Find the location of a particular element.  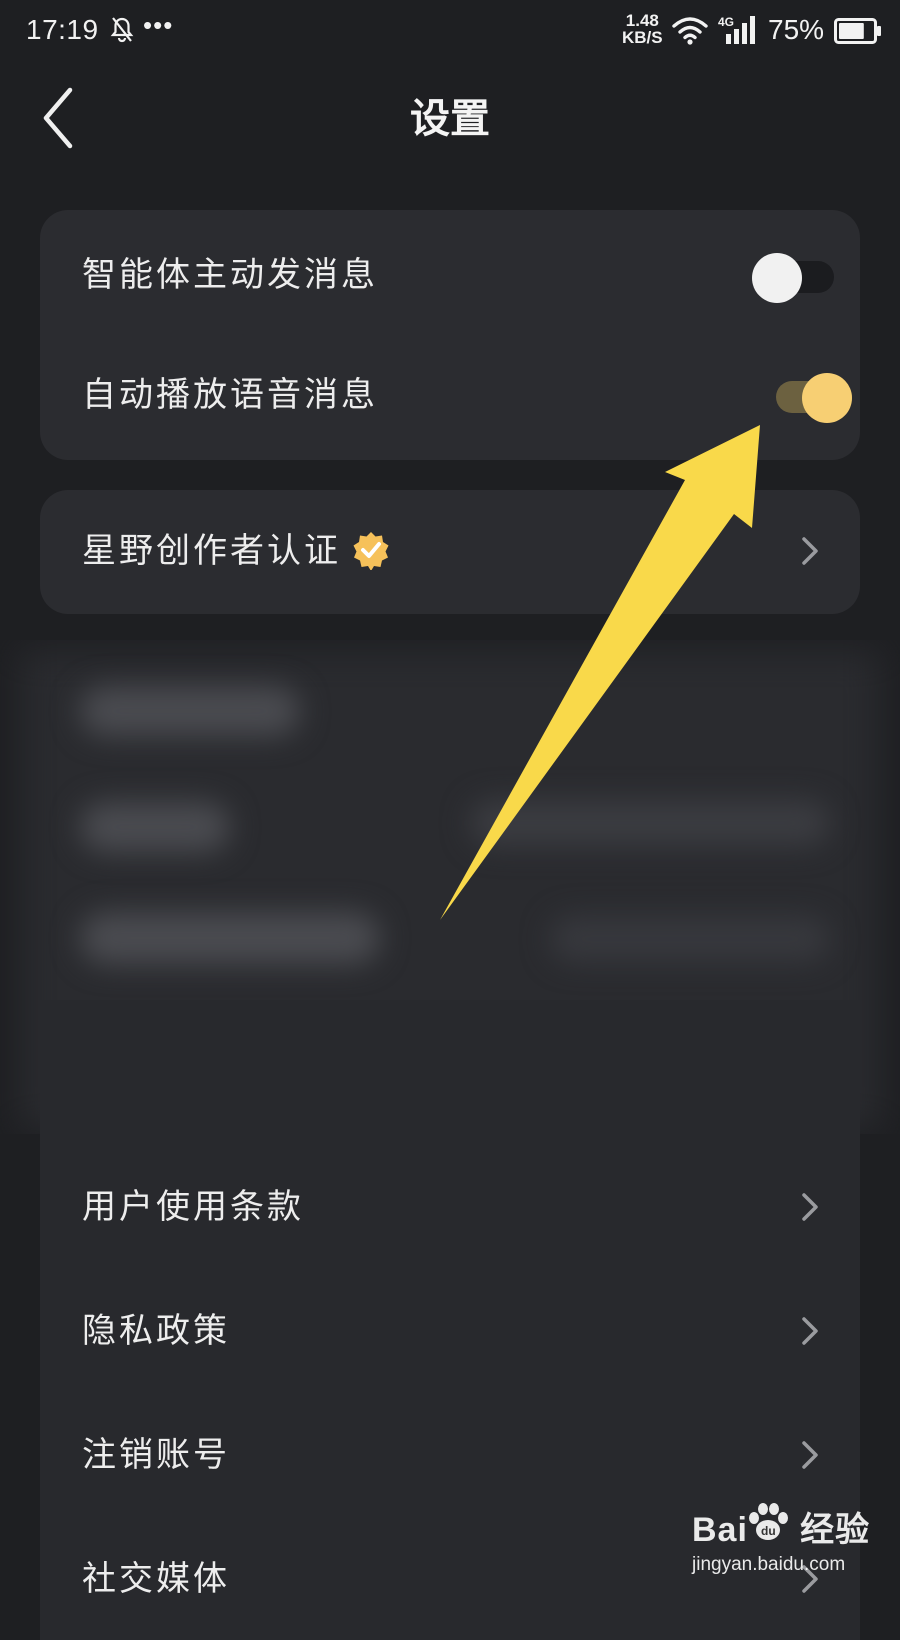

creator-certification-card: 星野创作者认证 is located at coordinates (450, 552).